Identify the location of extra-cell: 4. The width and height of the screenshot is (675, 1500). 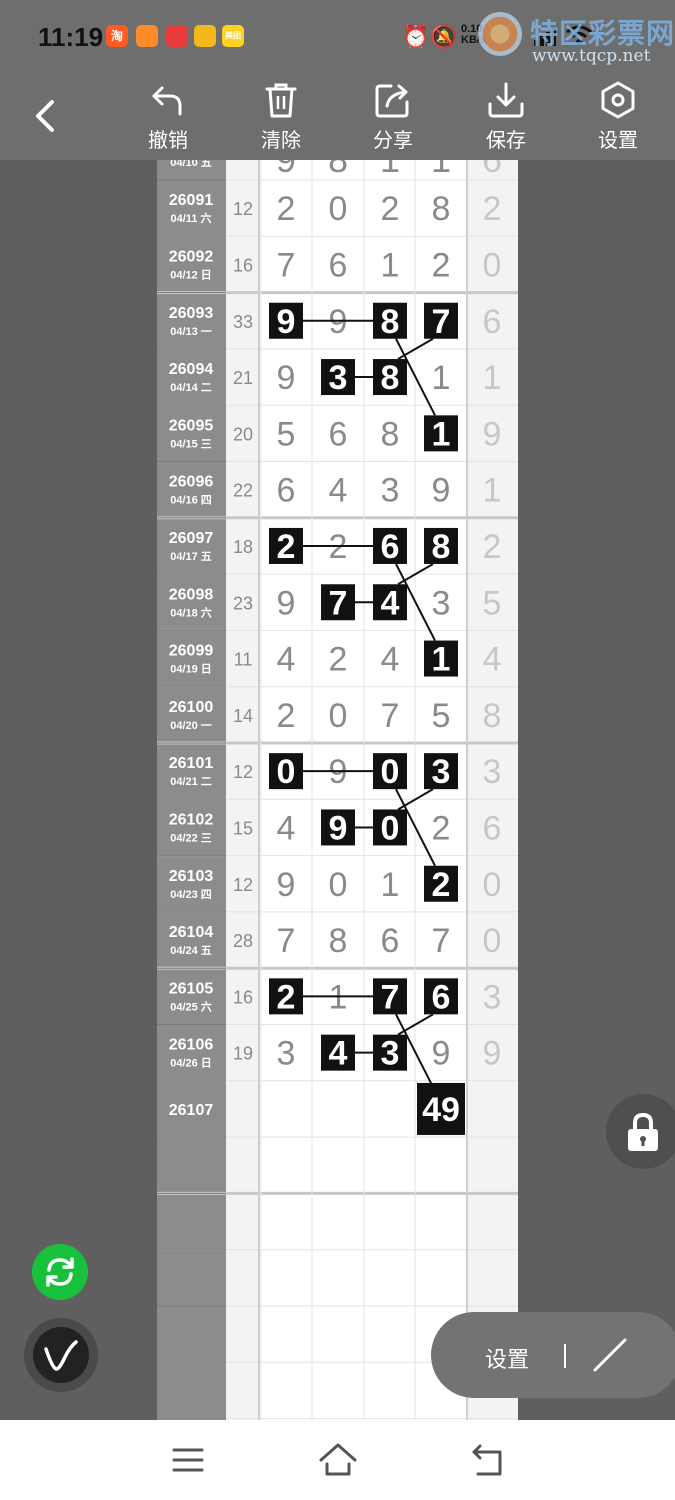
(492, 660).